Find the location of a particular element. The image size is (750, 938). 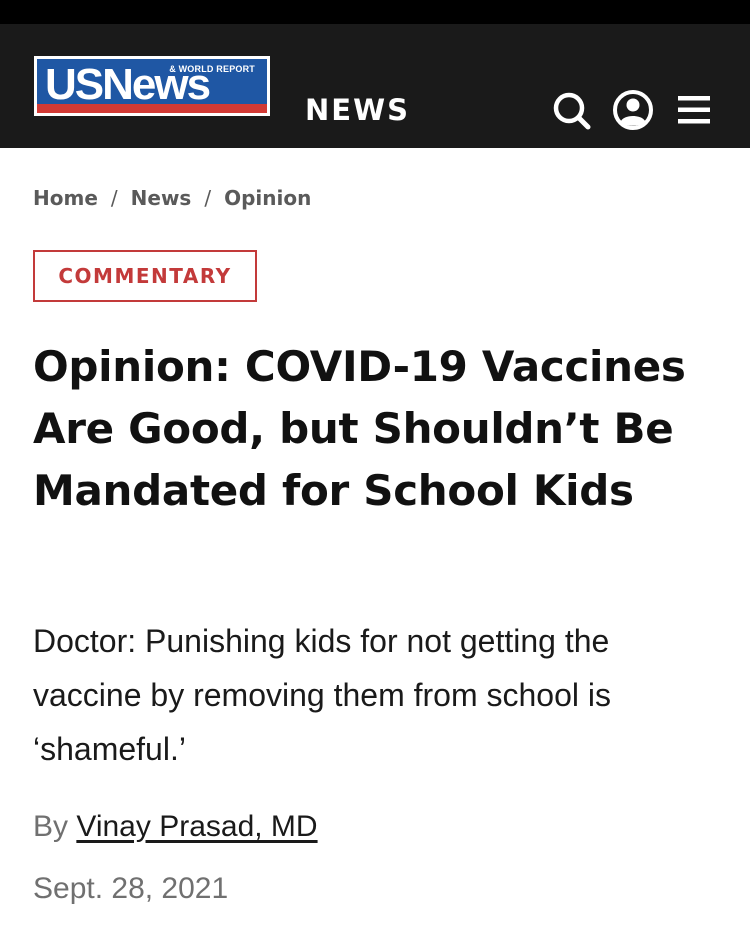

byline: By Vinay Prasad, MD is located at coordinates (175, 827).